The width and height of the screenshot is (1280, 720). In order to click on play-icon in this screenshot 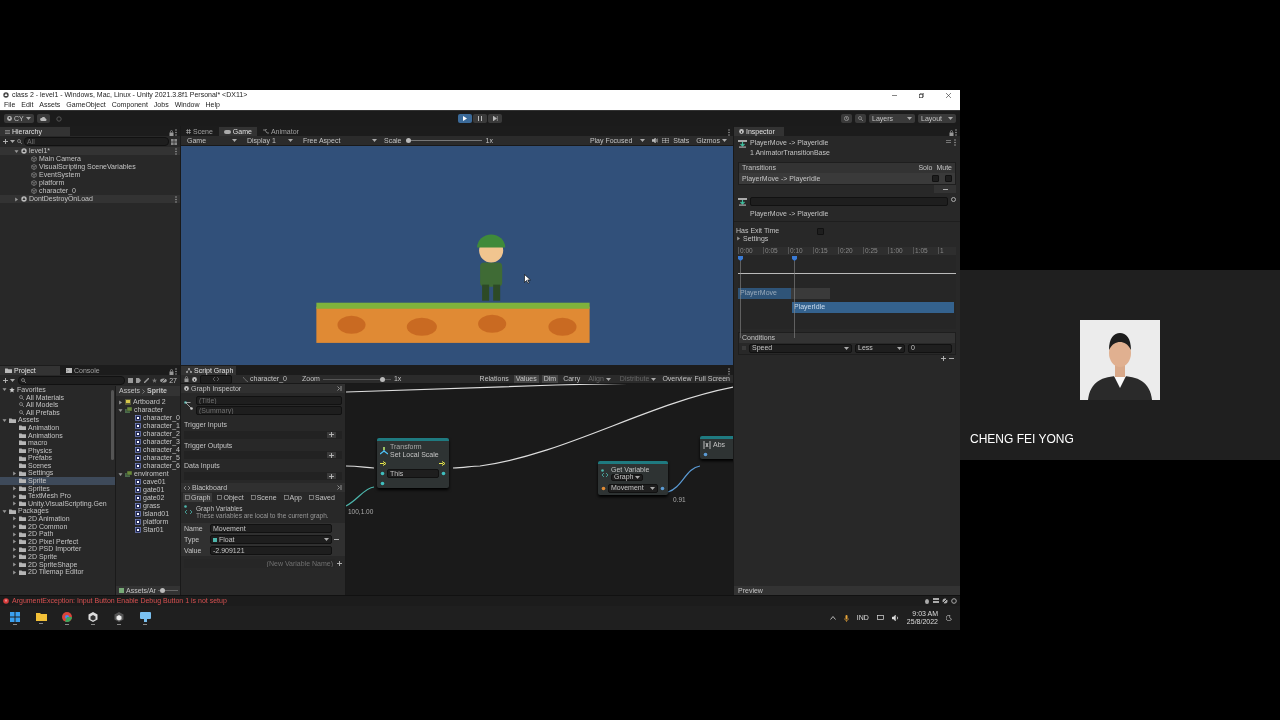, I will do `click(465, 118)`.